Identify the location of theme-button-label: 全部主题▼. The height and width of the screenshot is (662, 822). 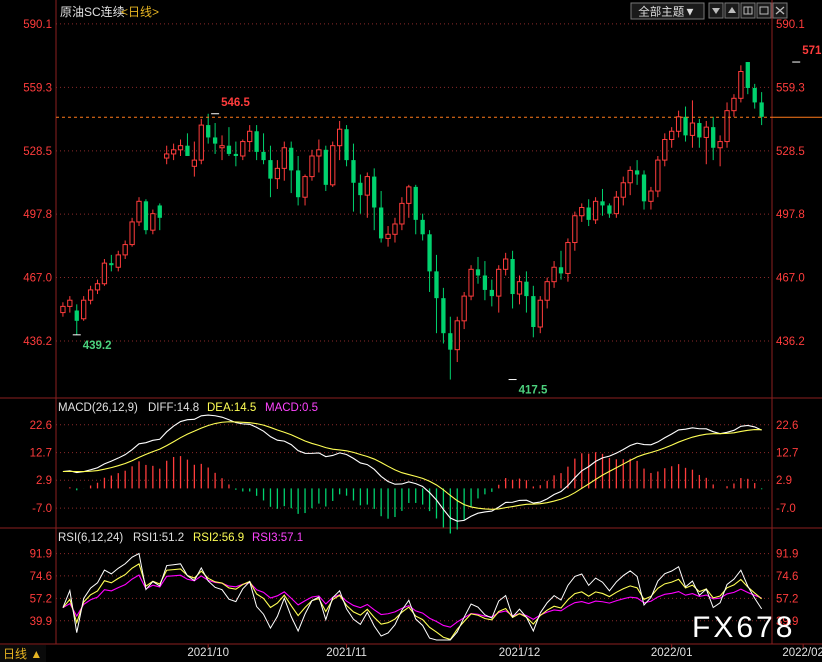
(666, 12).